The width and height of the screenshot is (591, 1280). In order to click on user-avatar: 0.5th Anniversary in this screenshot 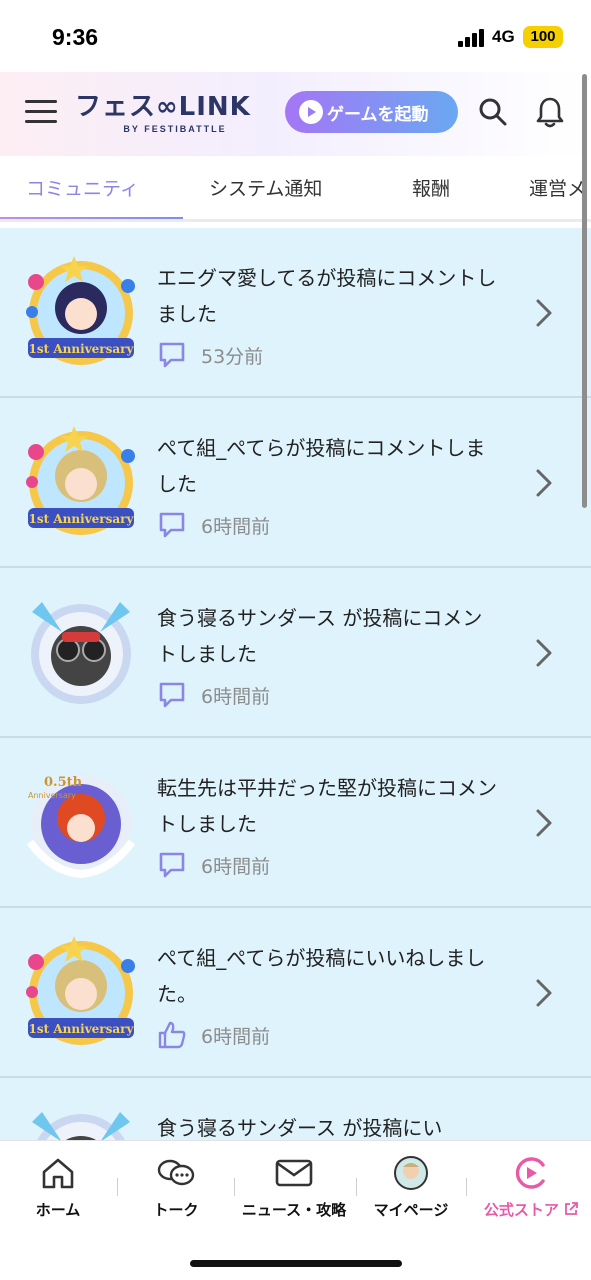, I will do `click(81, 826)`.